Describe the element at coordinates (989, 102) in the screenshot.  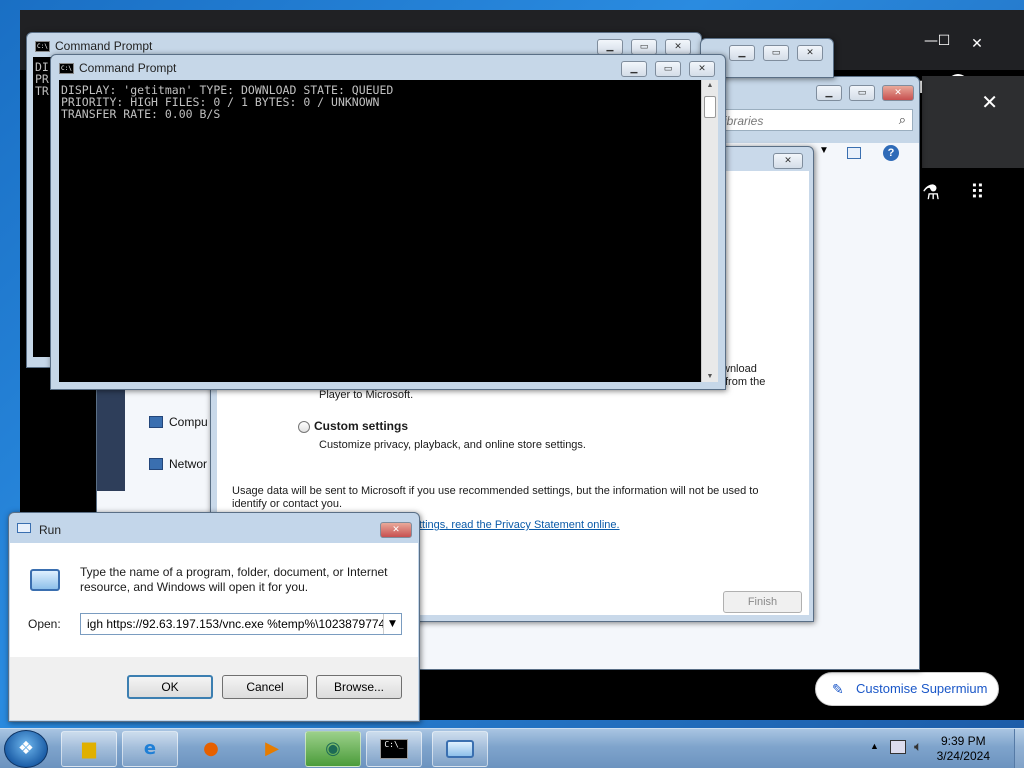
I see `side-panel-close-icon: ✕` at that location.